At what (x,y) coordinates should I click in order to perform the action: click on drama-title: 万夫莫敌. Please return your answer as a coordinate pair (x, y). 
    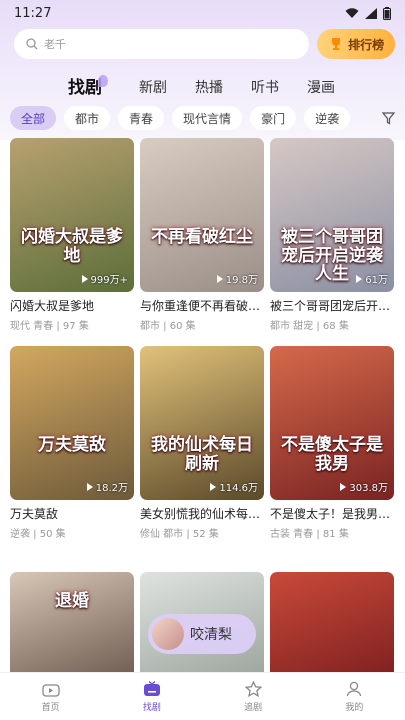
    Looking at the image, I should click on (72, 513).